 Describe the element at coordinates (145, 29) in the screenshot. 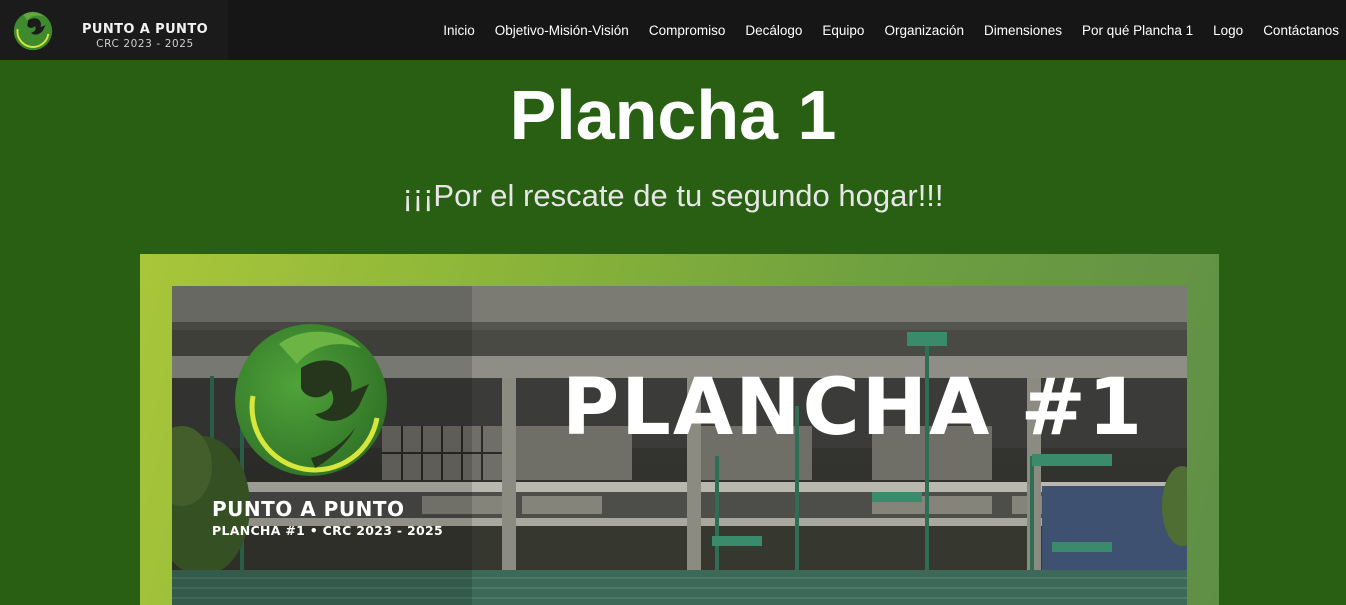

I see `brand-title: PUNTO A PUNTO` at that location.